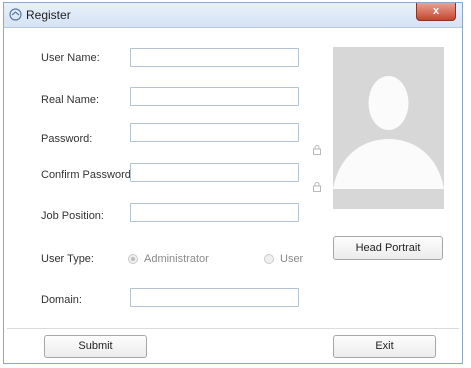 The image size is (471, 368). I want to click on head-portrait-button-label: Head Portrait, so click(388, 248).